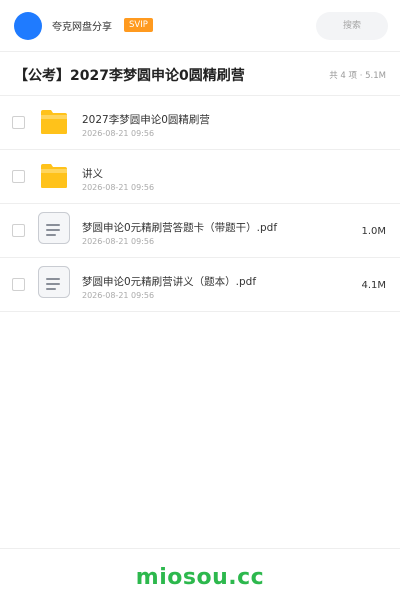 The height and width of the screenshot is (600, 400). I want to click on title-bar: 【公考】2027李梦圆申论0圆精刷营 共 4 项 · 5.1M, so click(200, 74).